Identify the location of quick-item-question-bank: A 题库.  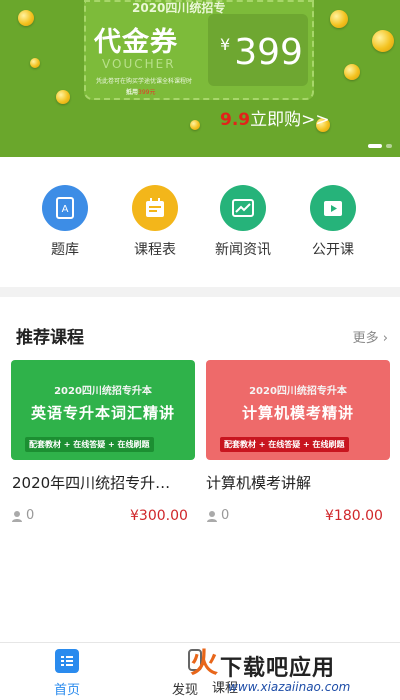
(65, 222).